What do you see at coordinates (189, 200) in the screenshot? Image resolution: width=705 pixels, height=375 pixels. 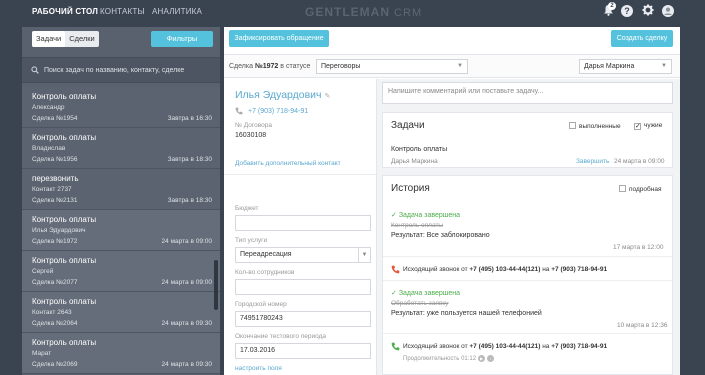 I see `task-date: Завтра в 18:30` at bounding box center [189, 200].